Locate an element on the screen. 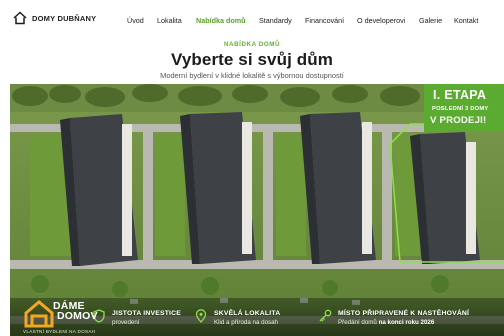 The width and height of the screenshot is (504, 336). info-text: provedení is located at coordinates (126, 322).